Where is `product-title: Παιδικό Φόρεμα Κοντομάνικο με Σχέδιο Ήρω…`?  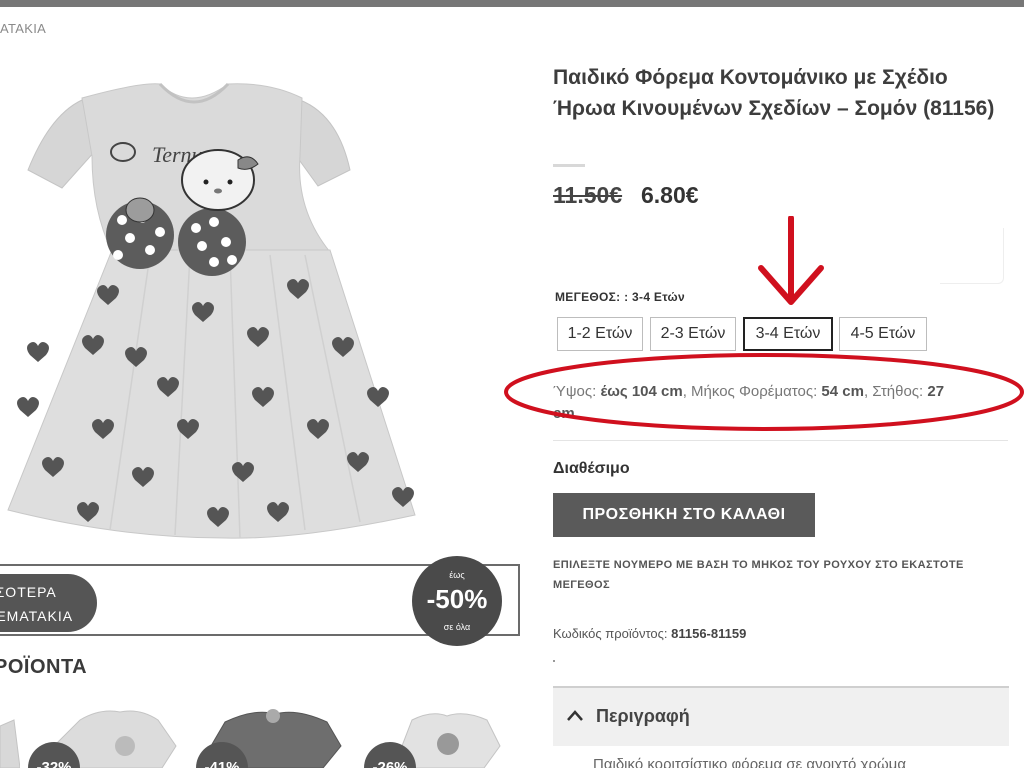
product-title: Παιδικό Φόρεμα Κοντομάνικο με Σχέδιο Ήρω… is located at coordinates (774, 93).